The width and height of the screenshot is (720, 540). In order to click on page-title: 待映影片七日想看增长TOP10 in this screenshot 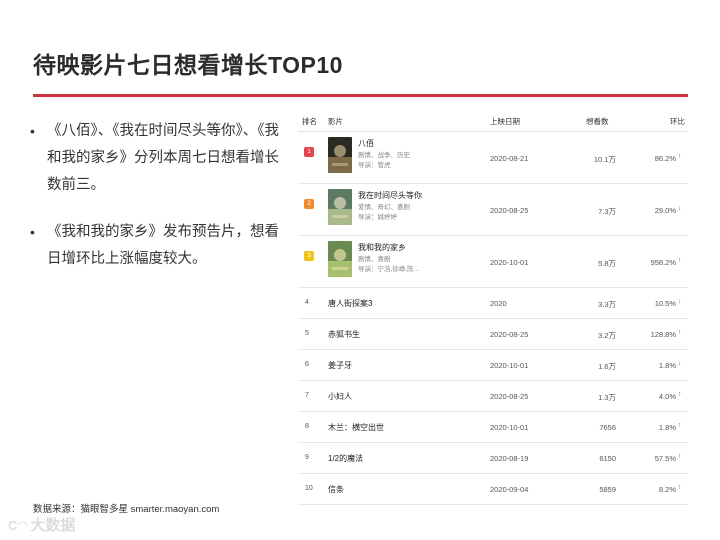, I will do `click(188, 65)`.